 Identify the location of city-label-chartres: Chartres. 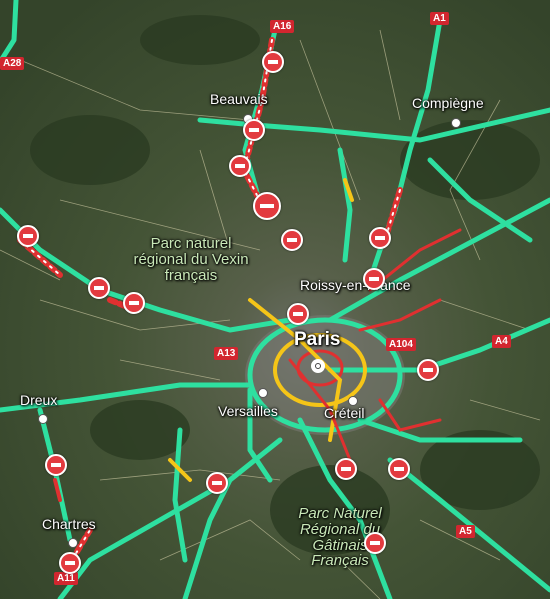
(69, 524).